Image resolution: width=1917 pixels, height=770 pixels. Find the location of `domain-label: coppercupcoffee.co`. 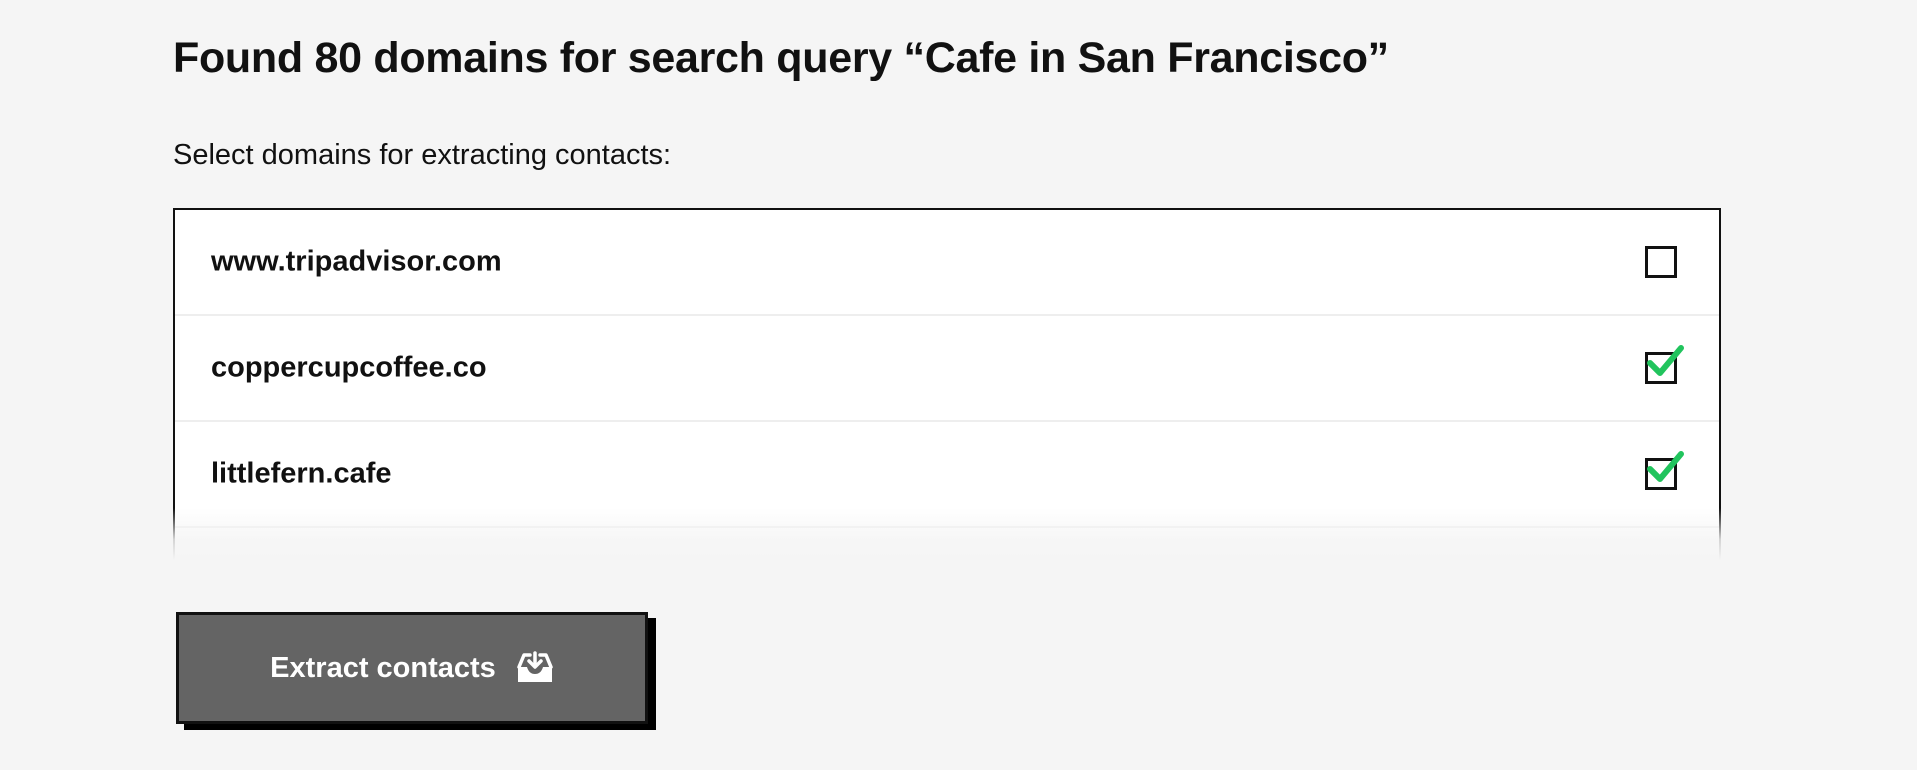

domain-label: coppercupcoffee.co is located at coordinates (349, 367).